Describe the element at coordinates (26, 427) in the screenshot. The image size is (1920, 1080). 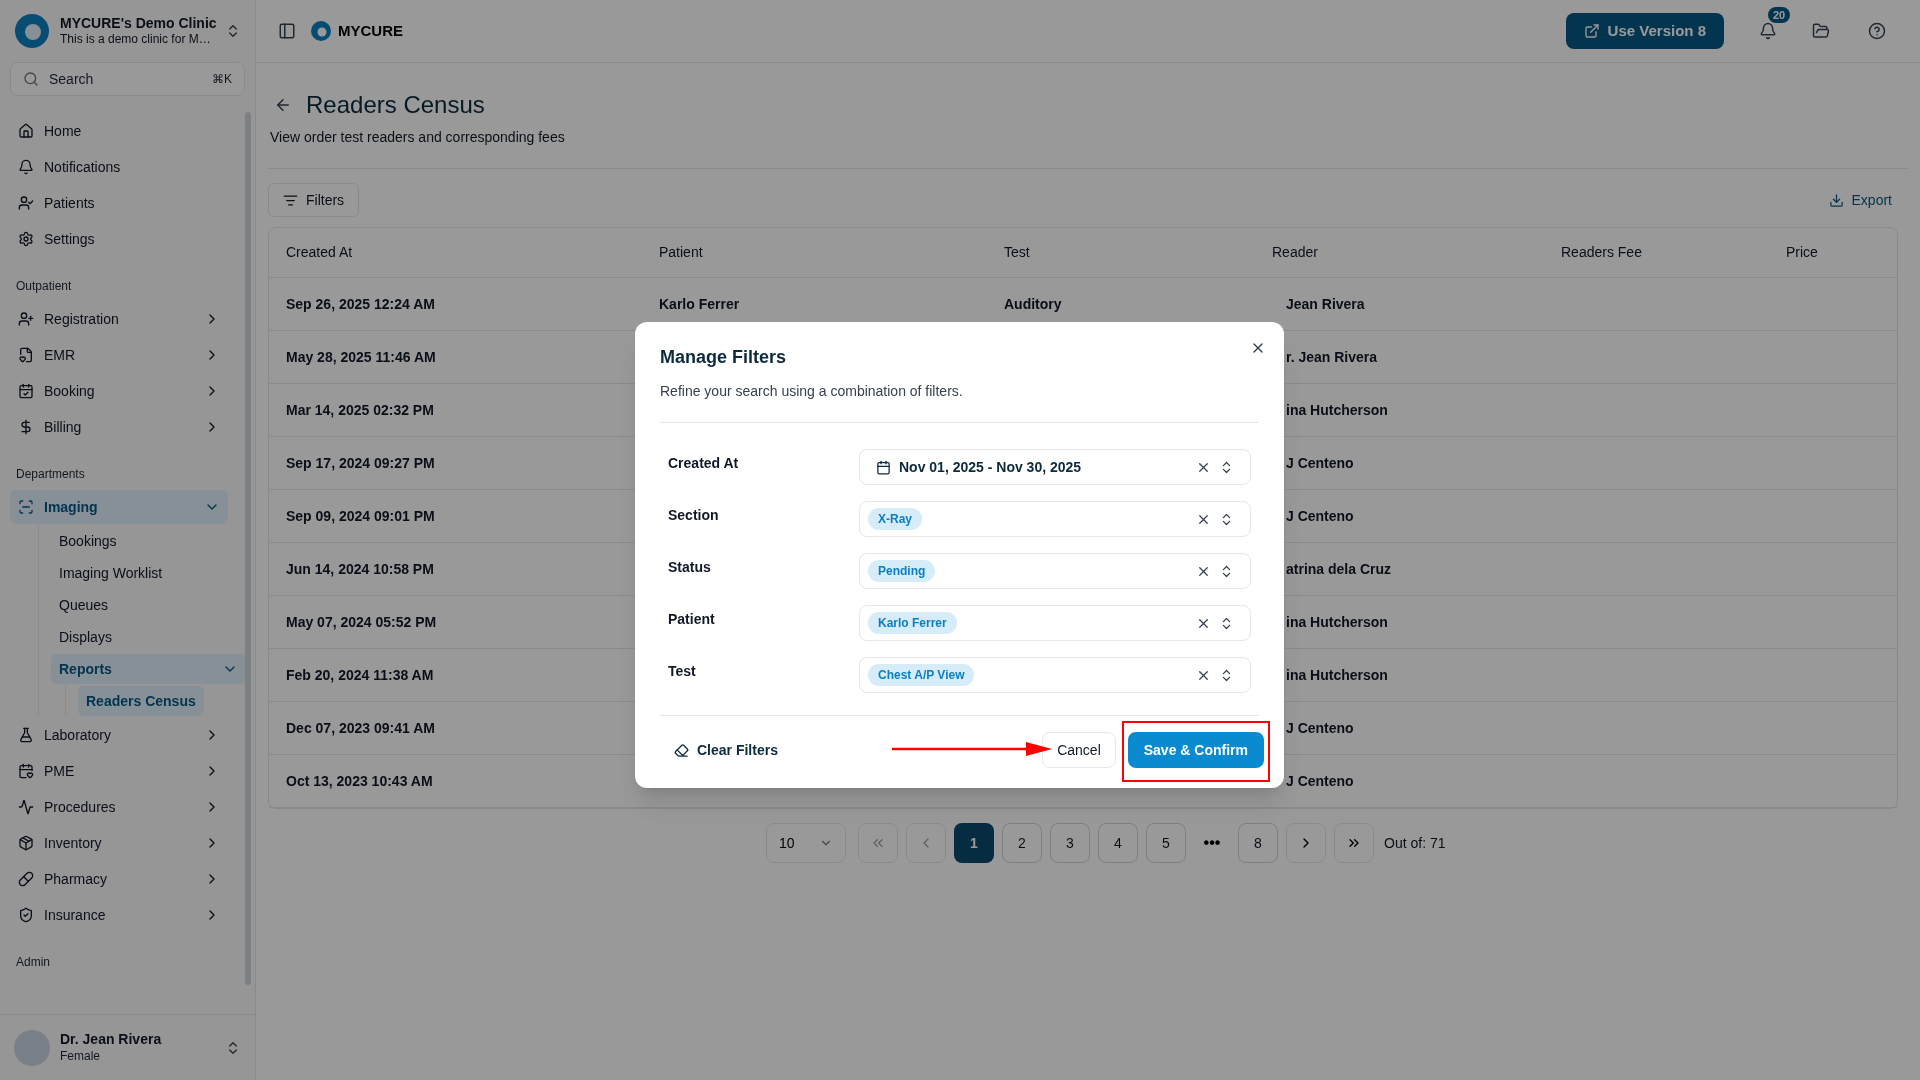
I see `dollar-icon` at that location.